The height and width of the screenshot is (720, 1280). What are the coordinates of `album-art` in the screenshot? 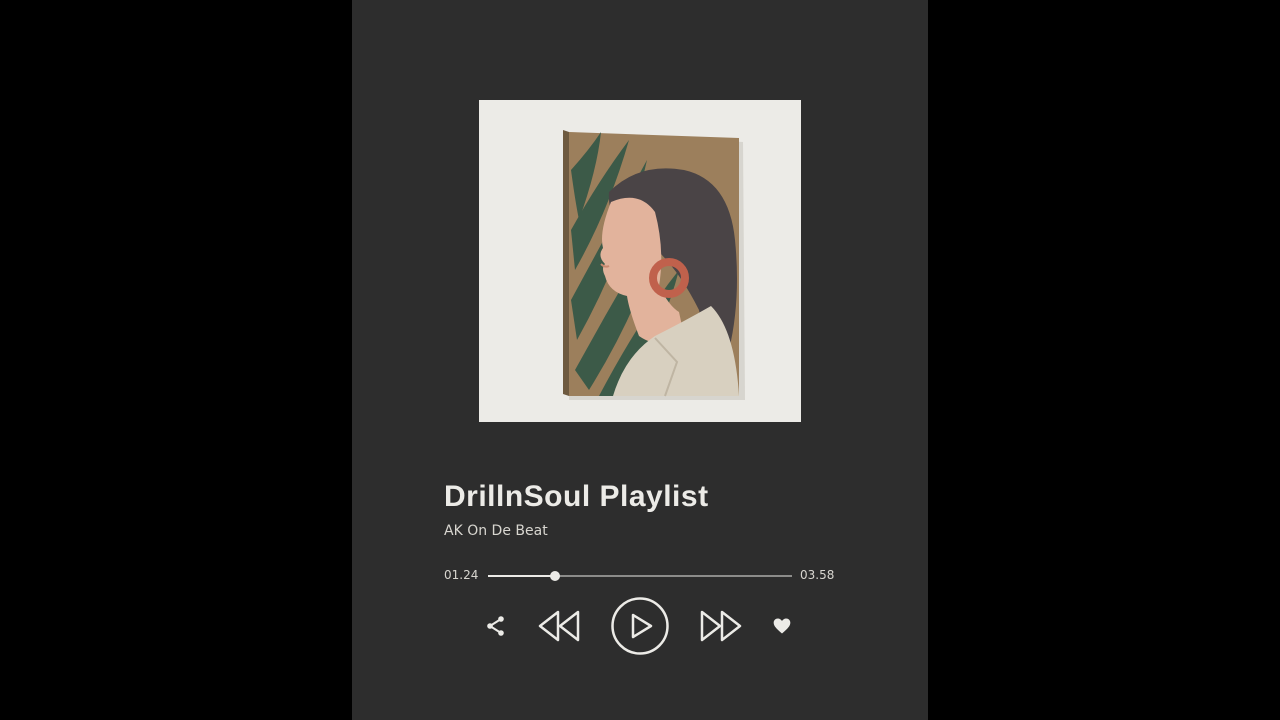 It's located at (640, 261).